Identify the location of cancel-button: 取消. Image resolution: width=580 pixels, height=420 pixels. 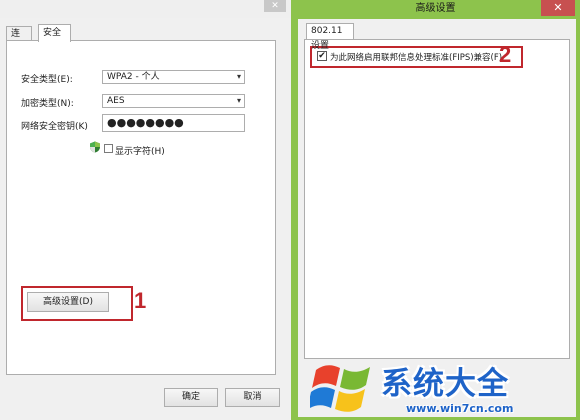
(252, 397).